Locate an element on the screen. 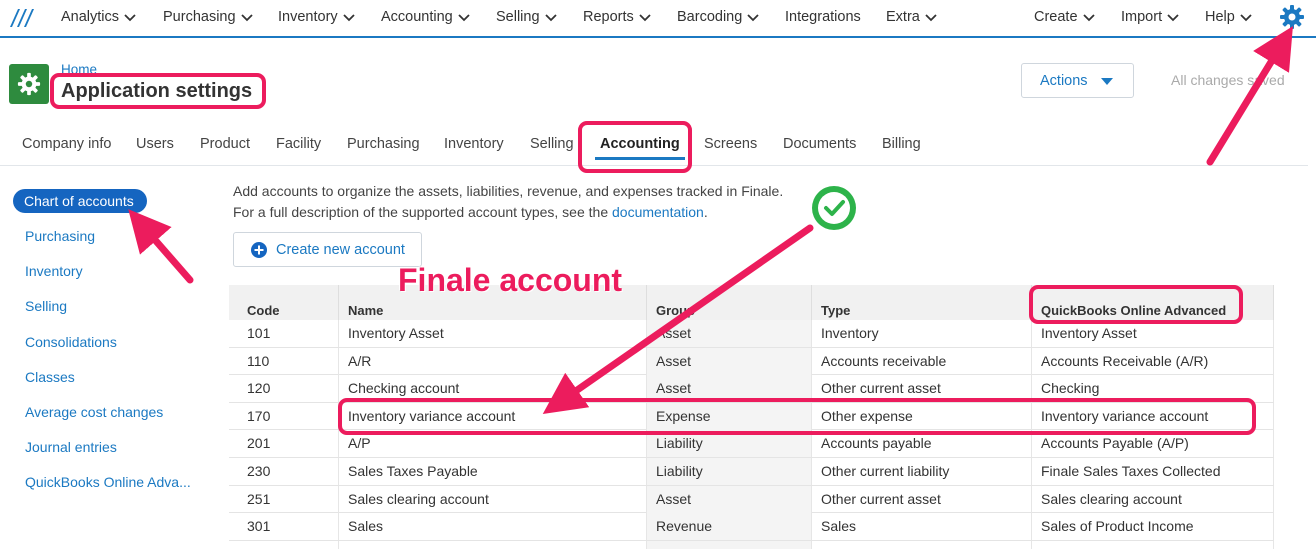 The image size is (1316, 549). tab-users: Users is located at coordinates (155, 144).